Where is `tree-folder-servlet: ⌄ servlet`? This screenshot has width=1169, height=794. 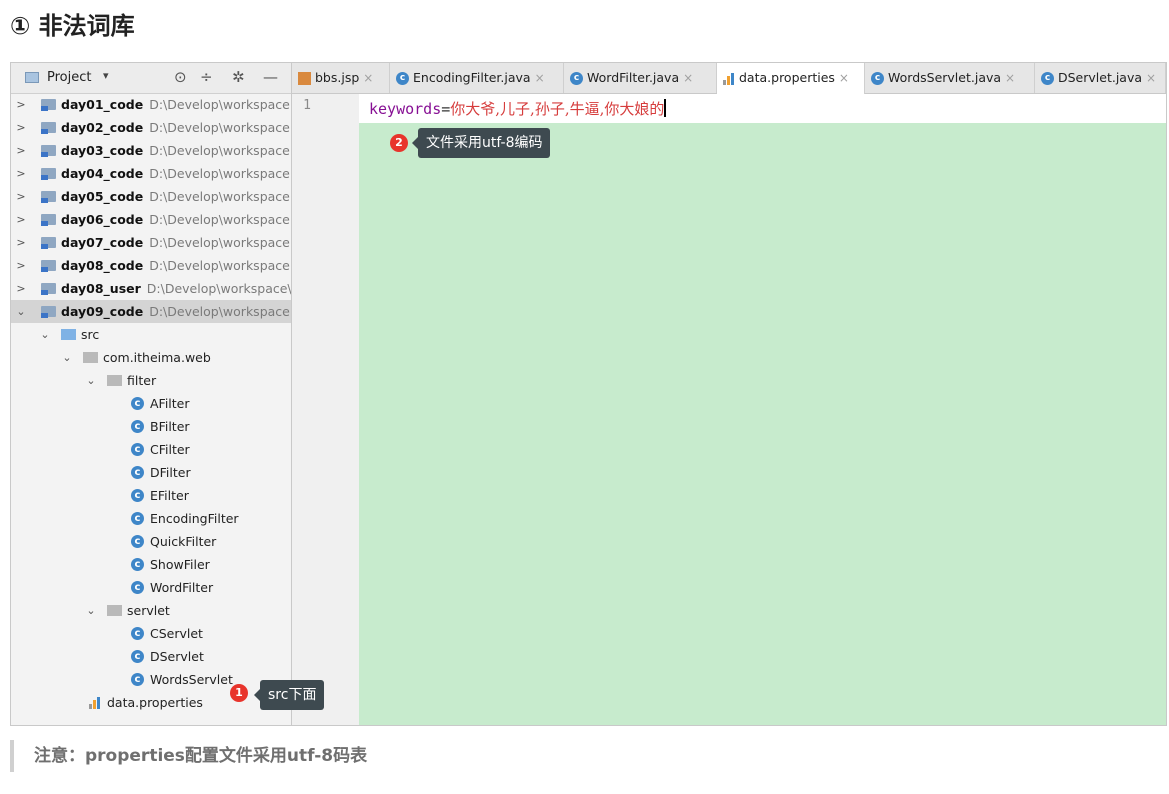
tree-folder-servlet: ⌄ servlet is located at coordinates (151, 610).